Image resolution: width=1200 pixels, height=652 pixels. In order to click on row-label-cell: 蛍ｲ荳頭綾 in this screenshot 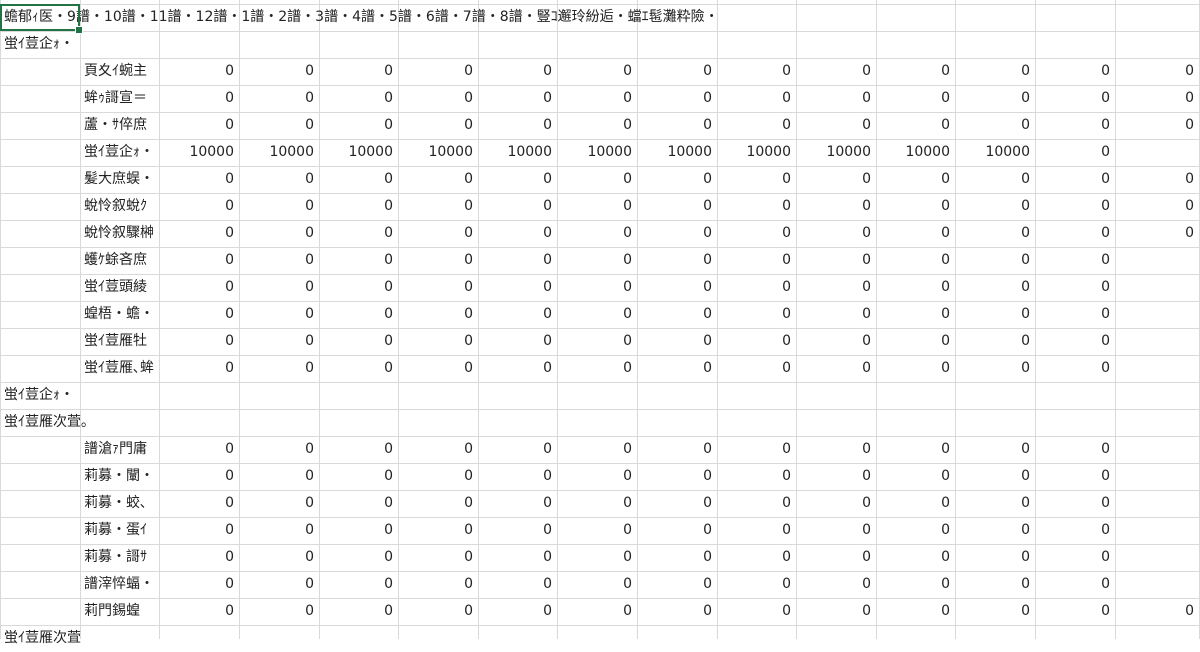, I will do `click(119, 287)`.